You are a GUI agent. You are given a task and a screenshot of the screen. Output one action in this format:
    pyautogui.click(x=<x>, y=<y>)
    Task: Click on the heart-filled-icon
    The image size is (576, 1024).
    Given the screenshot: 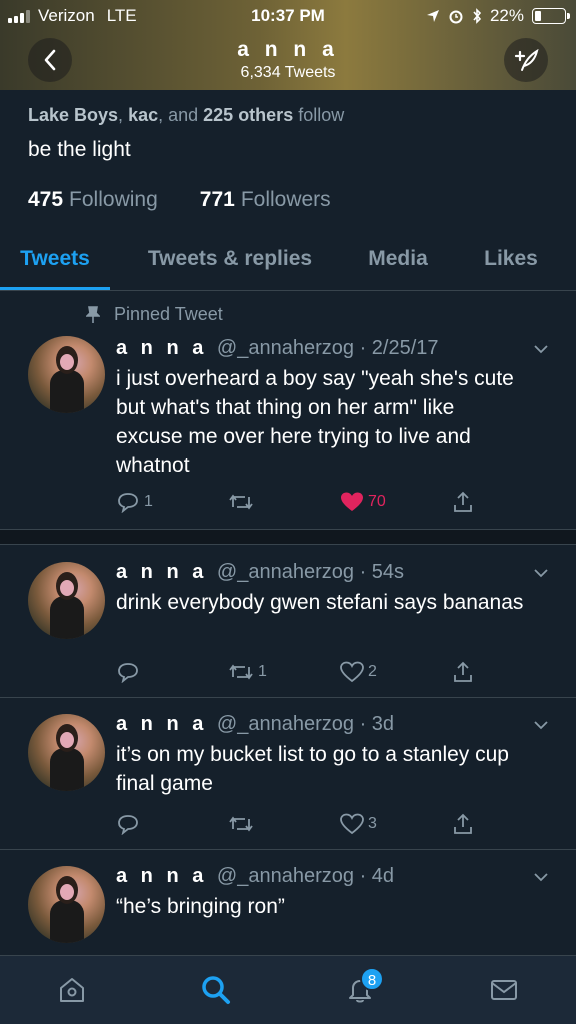 What is the action you would take?
    pyautogui.click(x=352, y=501)
    